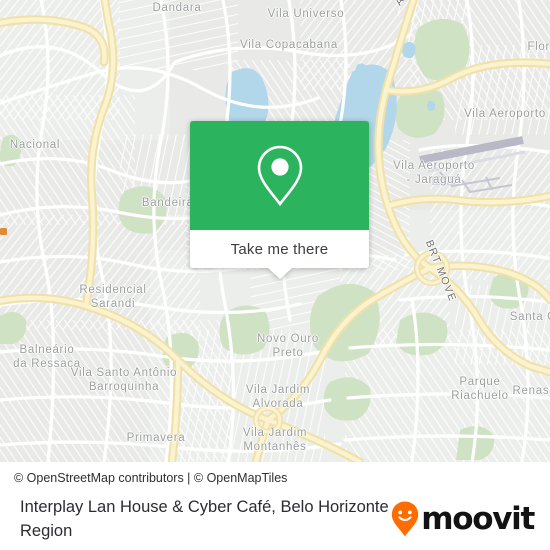 This screenshot has height=550, width=550. I want to click on take-me-there-label: Take me there, so click(279, 249).